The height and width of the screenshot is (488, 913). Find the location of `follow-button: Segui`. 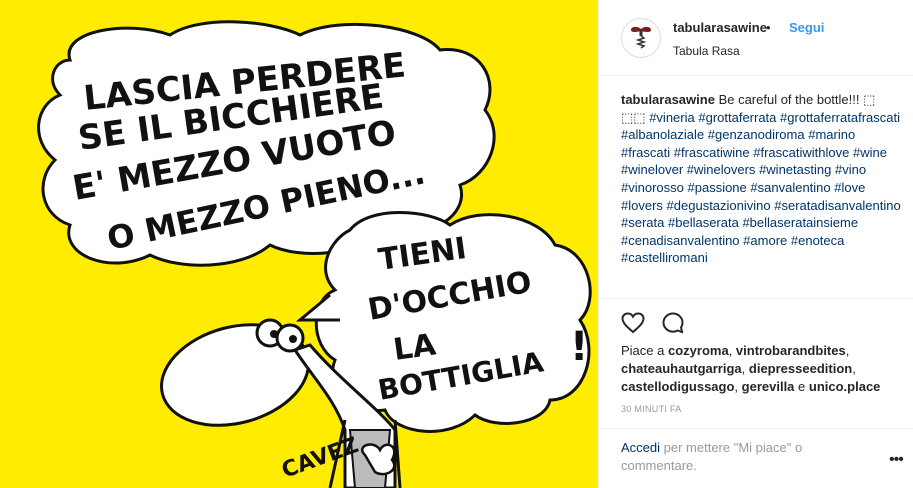

follow-button: Segui is located at coordinates (806, 27).